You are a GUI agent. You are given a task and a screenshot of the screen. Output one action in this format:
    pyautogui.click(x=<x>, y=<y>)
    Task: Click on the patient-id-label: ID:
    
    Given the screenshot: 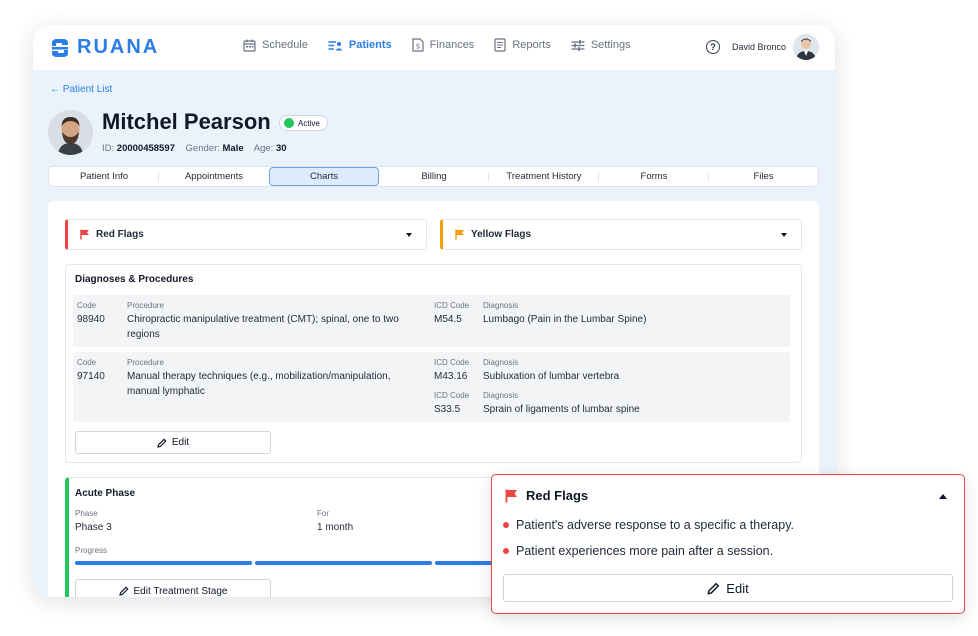 What is the action you would take?
    pyautogui.click(x=108, y=148)
    